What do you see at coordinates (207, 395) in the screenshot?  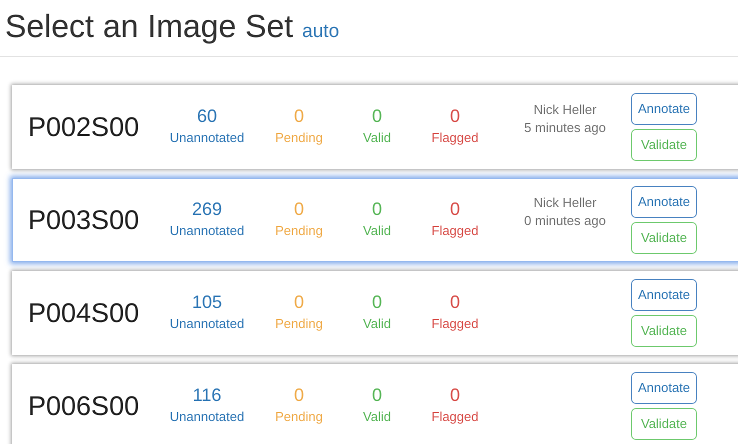 I see `stat-count: 116` at bounding box center [207, 395].